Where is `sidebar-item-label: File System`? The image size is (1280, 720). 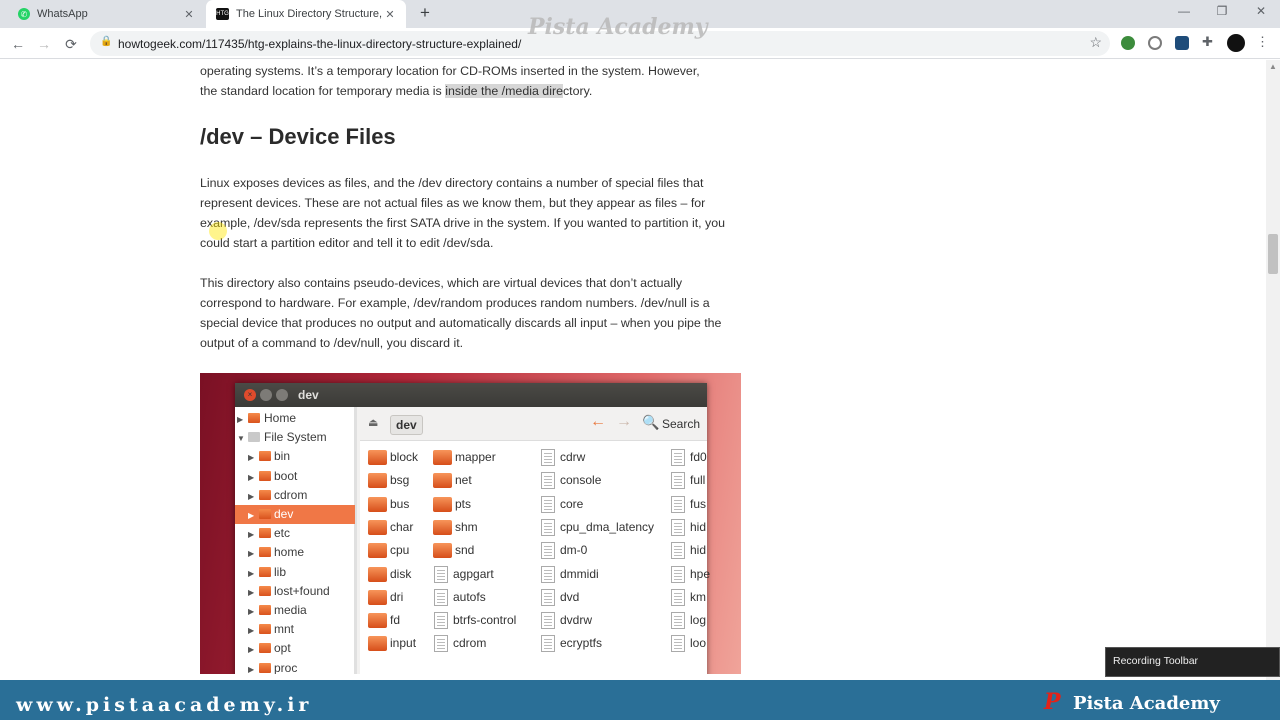
sidebar-item-label: File System is located at coordinates (295, 437).